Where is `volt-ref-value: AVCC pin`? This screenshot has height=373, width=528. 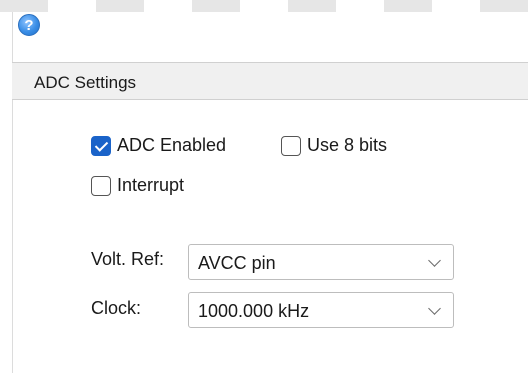
volt-ref-value: AVCC pin is located at coordinates (237, 263).